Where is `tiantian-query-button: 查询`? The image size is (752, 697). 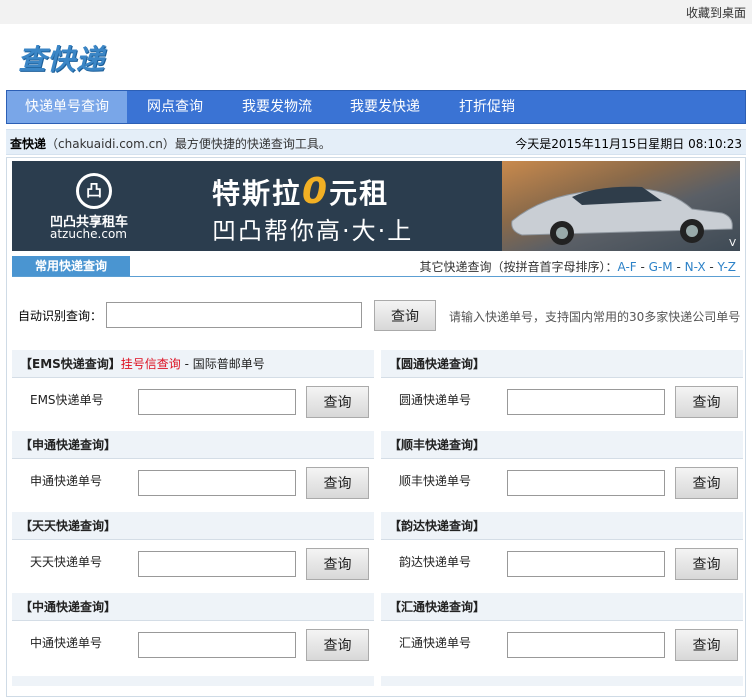
tiantian-query-button: 查询 is located at coordinates (337, 564).